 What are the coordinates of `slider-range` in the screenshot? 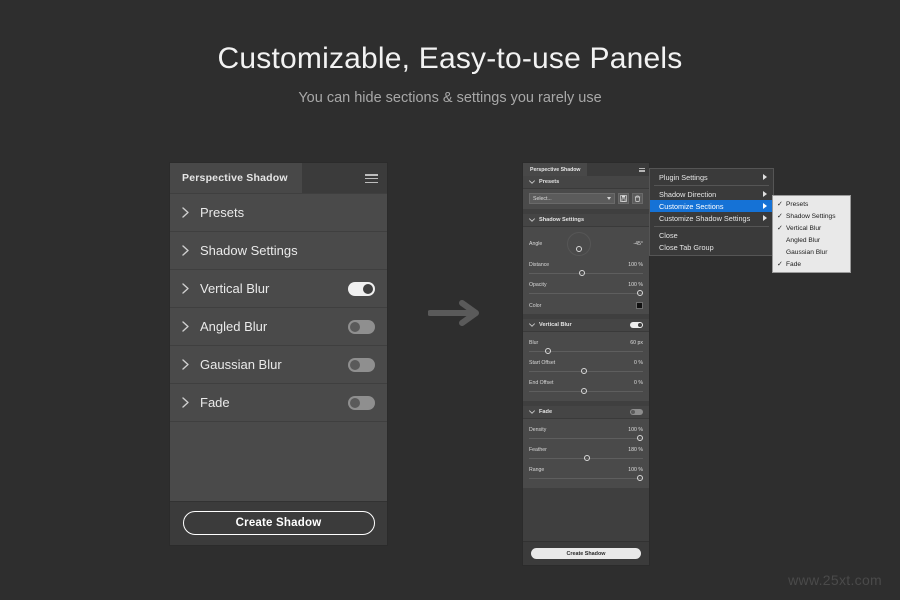 It's located at (586, 478).